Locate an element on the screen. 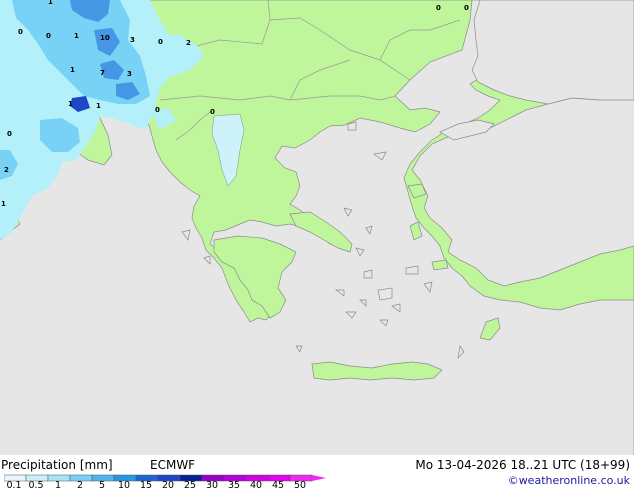  map-value-label: 7 is located at coordinates (102, 73).